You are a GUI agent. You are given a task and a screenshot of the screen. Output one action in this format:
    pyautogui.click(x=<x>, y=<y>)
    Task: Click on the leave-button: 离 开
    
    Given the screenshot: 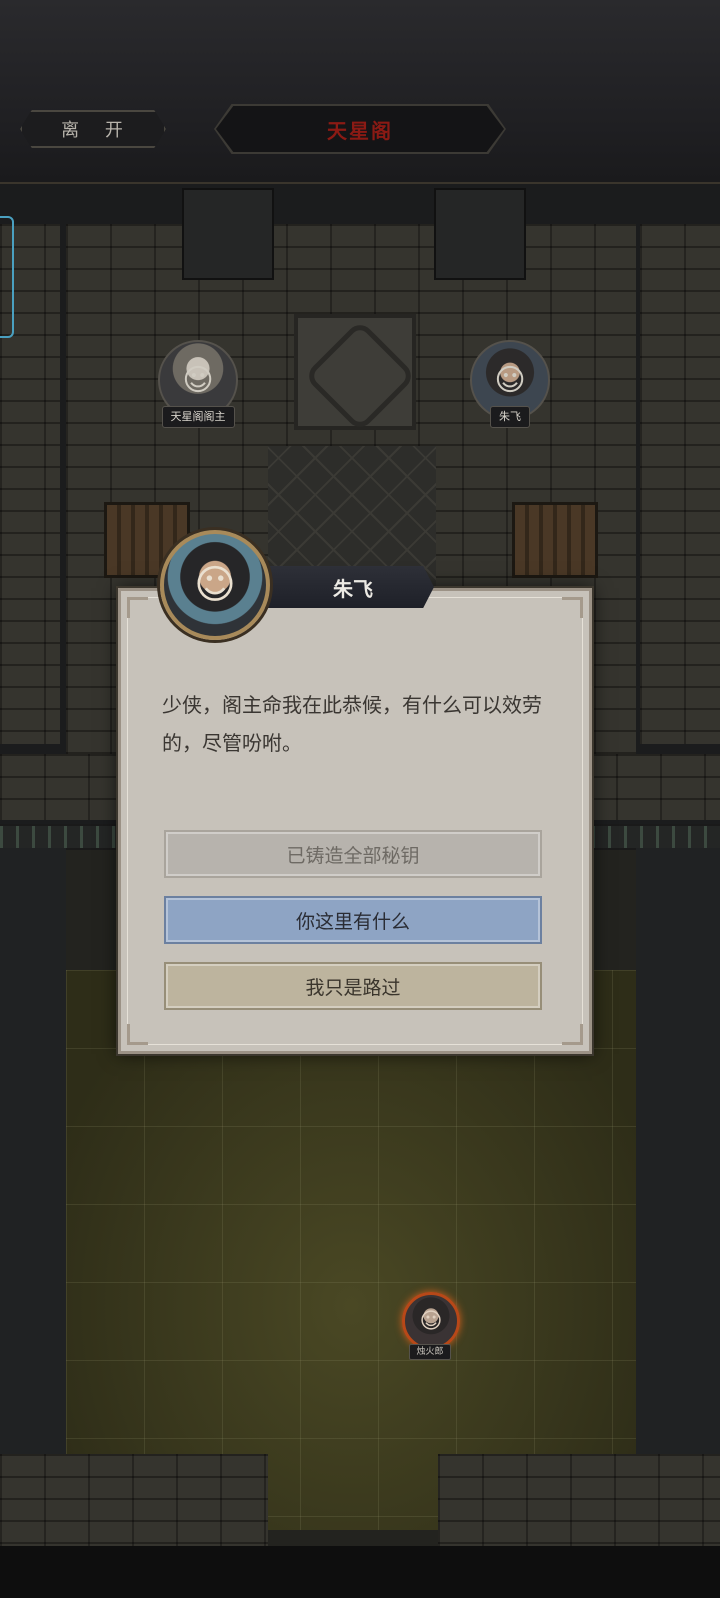 What is the action you would take?
    pyautogui.click(x=93, y=129)
    